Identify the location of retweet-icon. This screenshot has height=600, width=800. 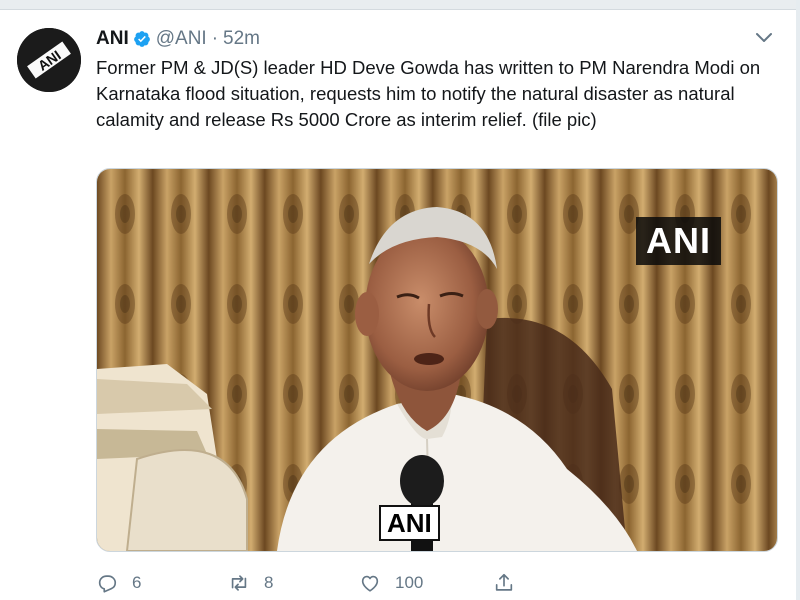
(239, 583).